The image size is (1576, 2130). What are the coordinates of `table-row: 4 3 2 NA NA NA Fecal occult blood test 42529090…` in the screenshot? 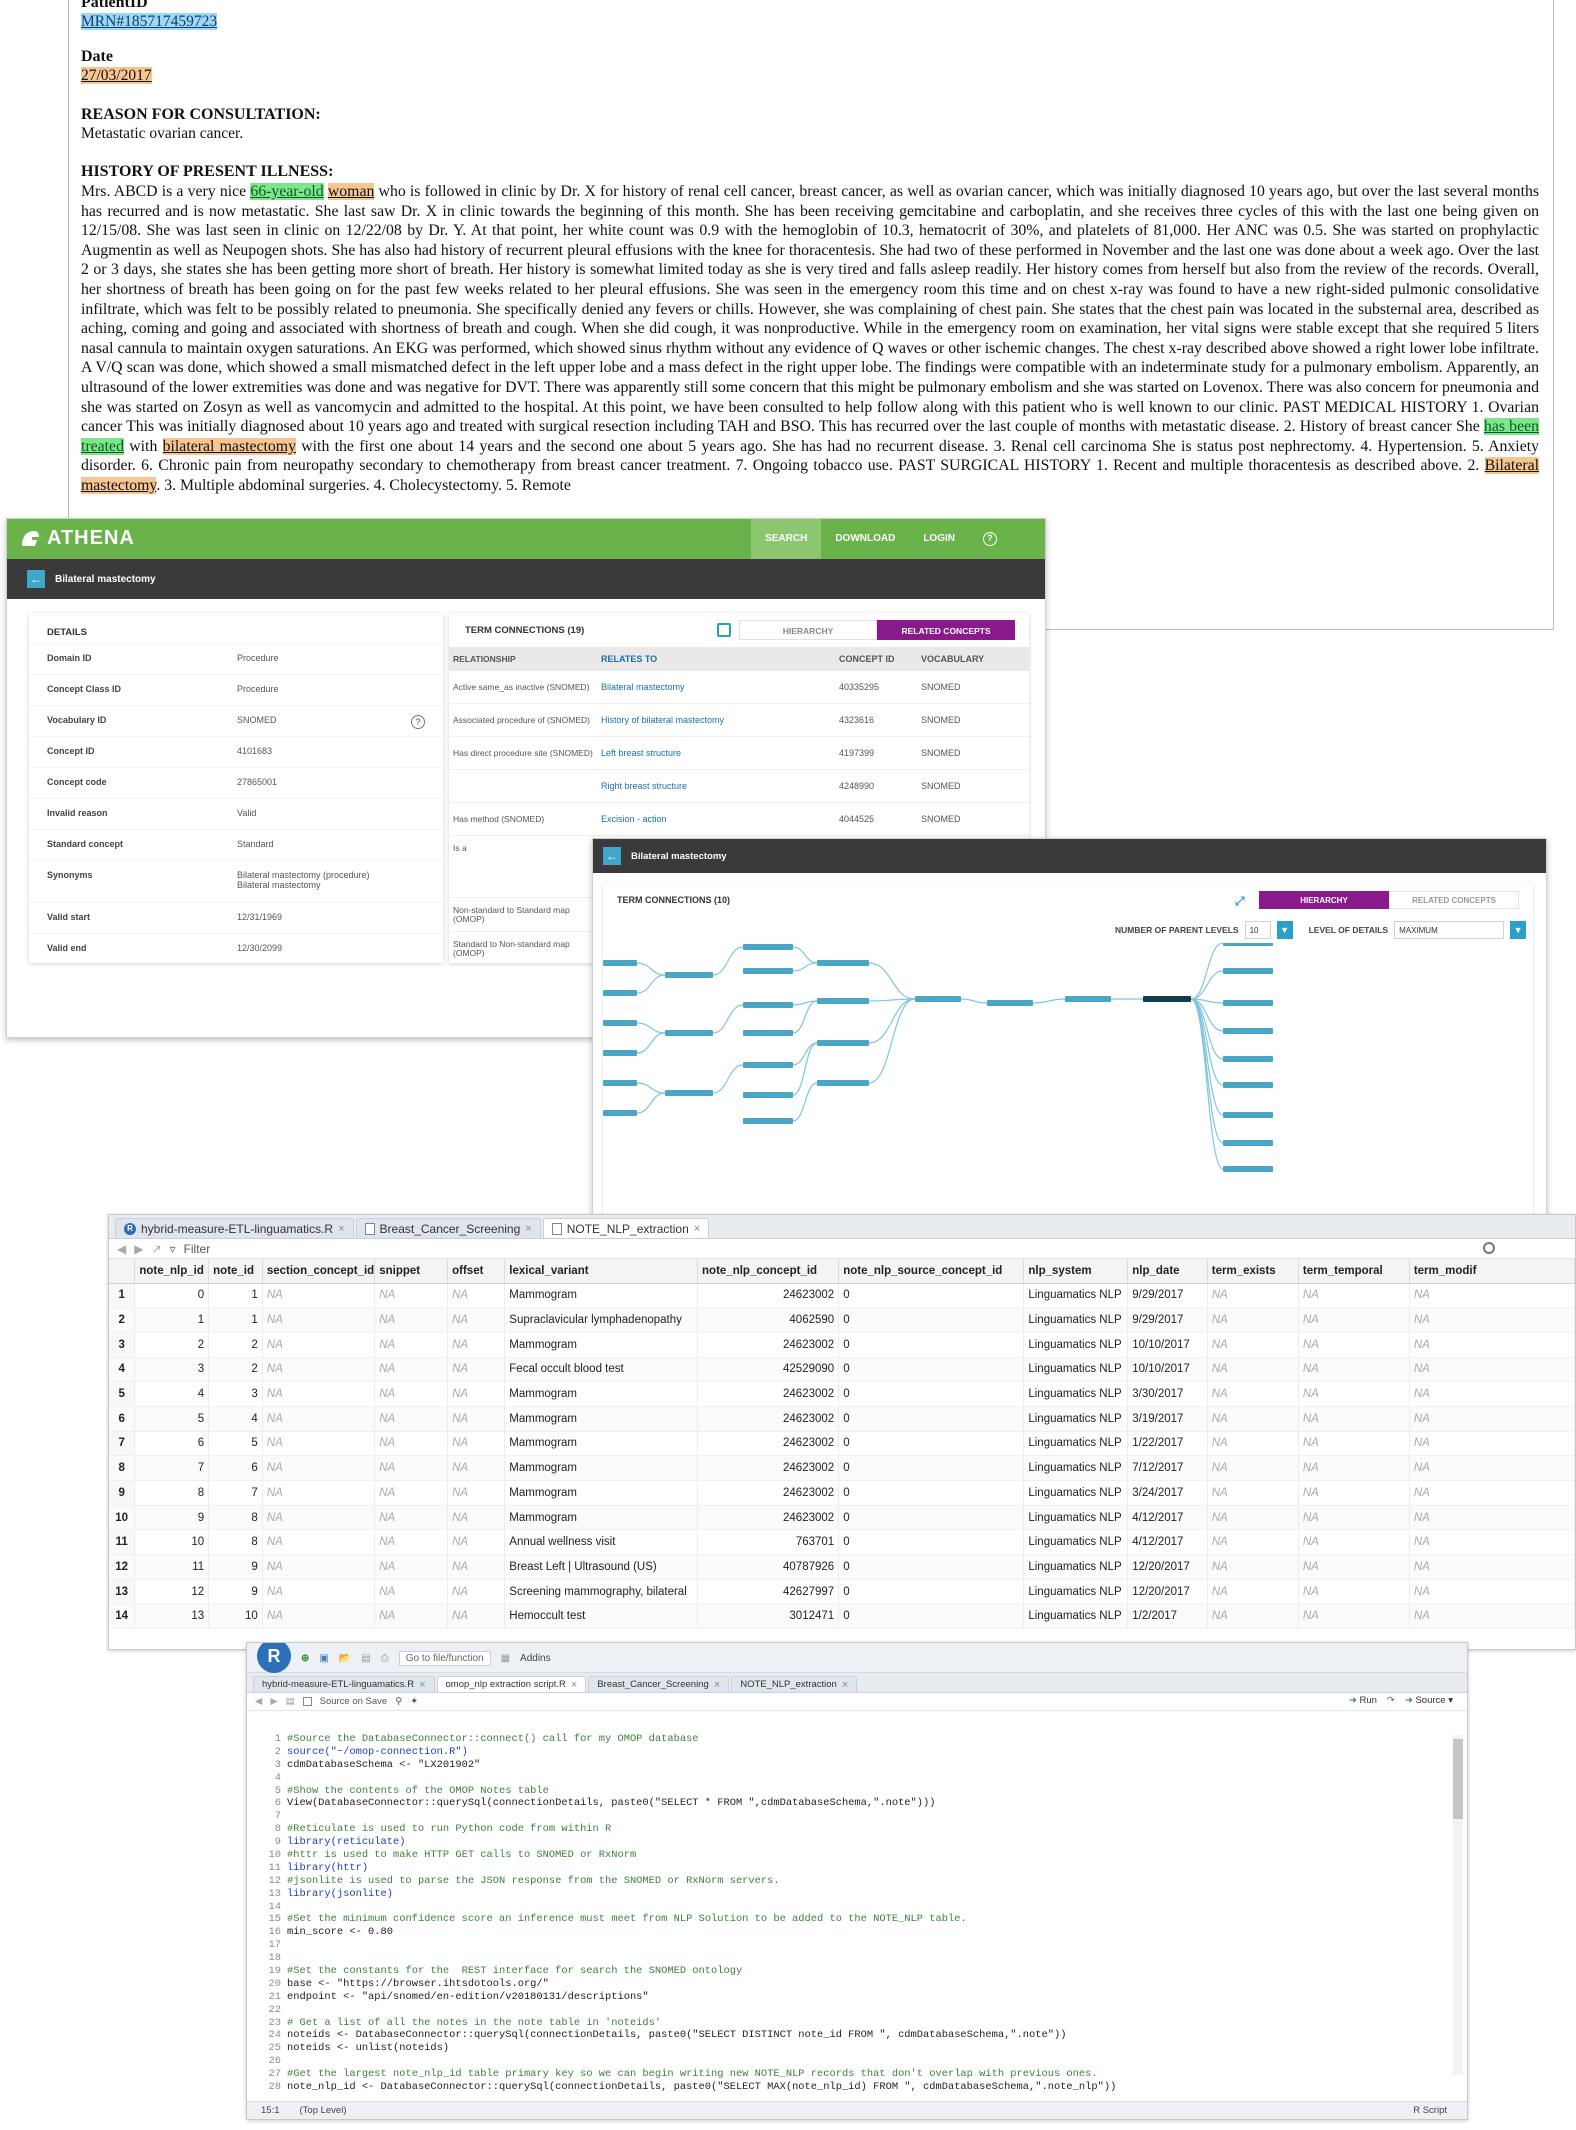 It's located at (842, 1370).